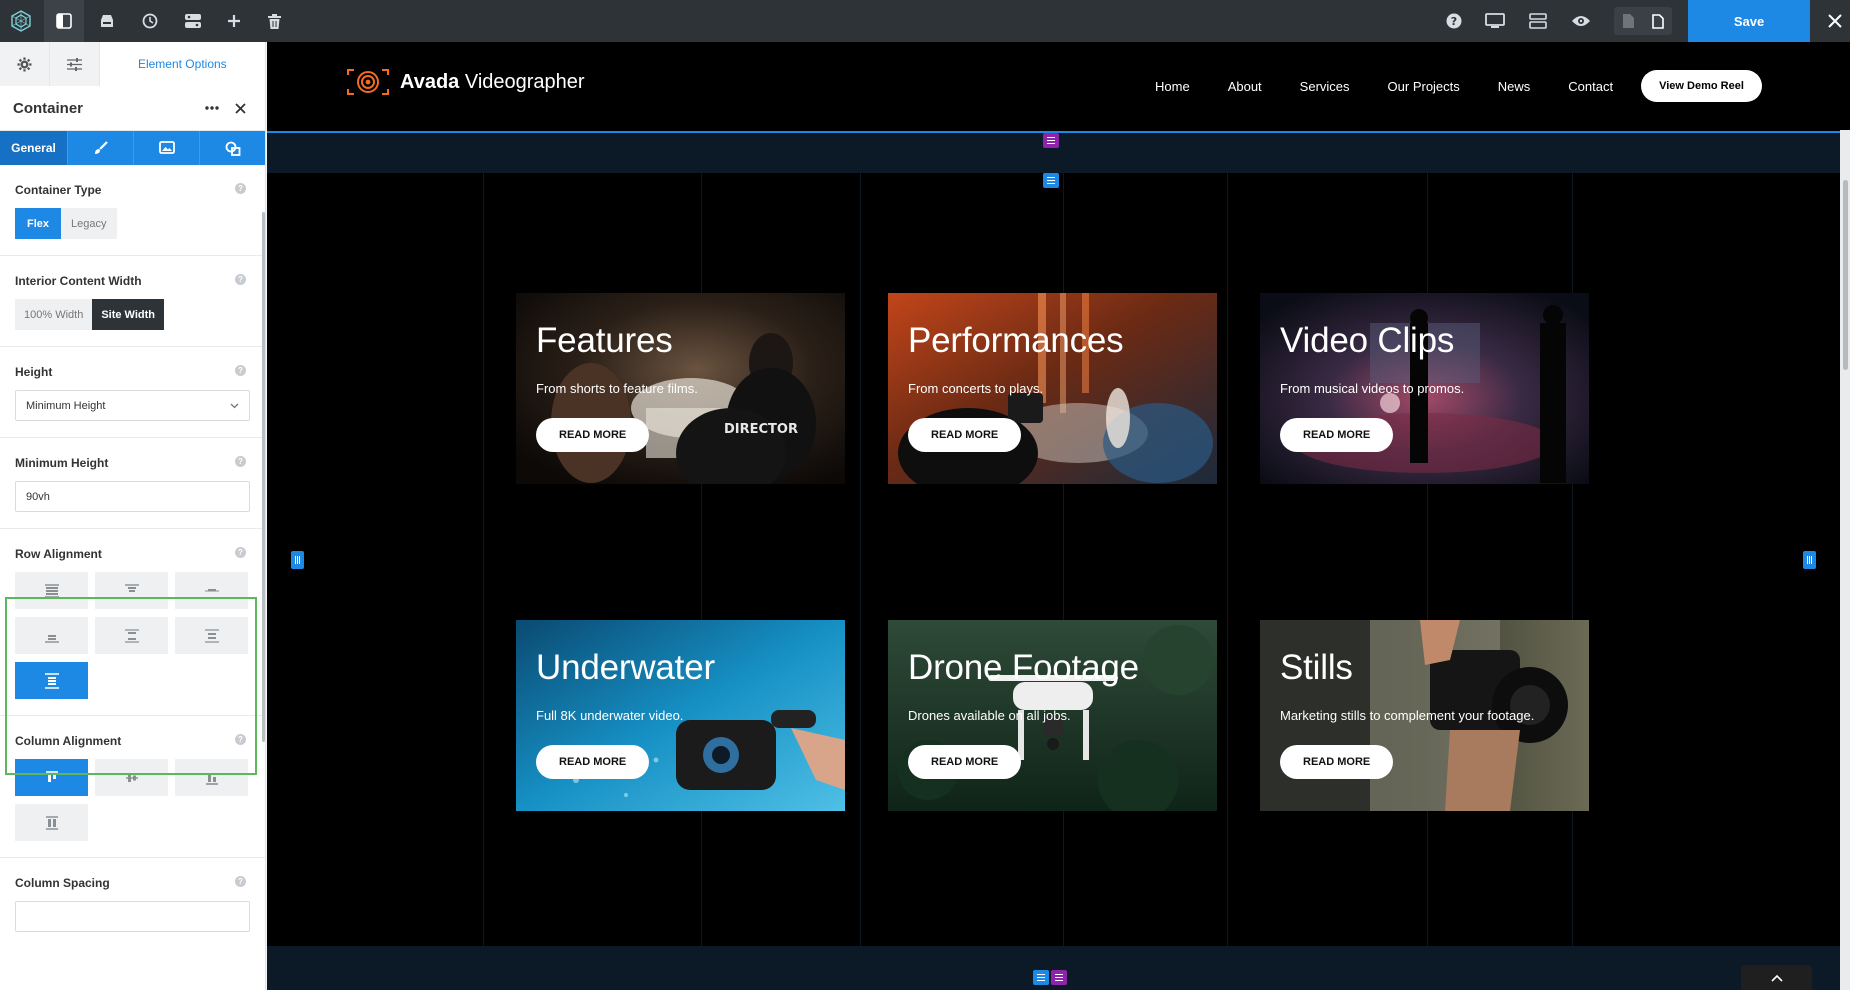  What do you see at coordinates (51, 635) in the screenshot?
I see `row-align-end-button` at bounding box center [51, 635].